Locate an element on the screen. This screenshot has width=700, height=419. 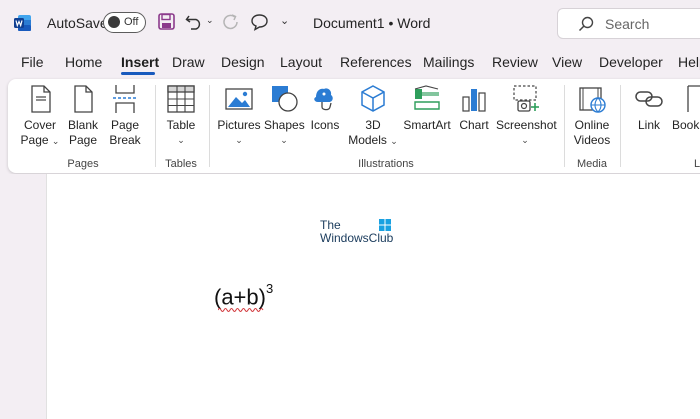
autosave-toggle: Off is located at coordinates (124, 22).